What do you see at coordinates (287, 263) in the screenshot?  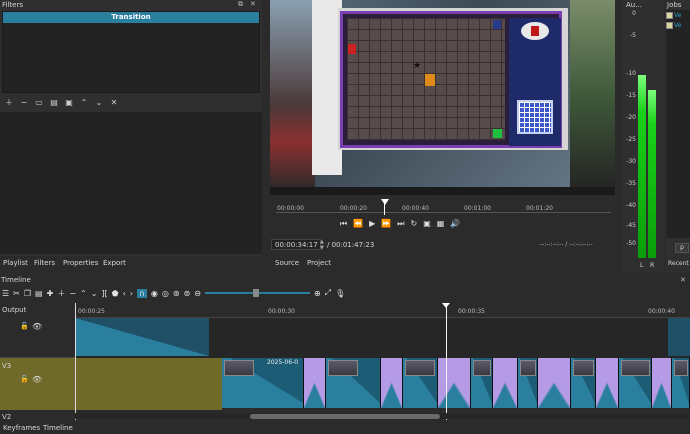 I see `tab-source: Source` at bounding box center [287, 263].